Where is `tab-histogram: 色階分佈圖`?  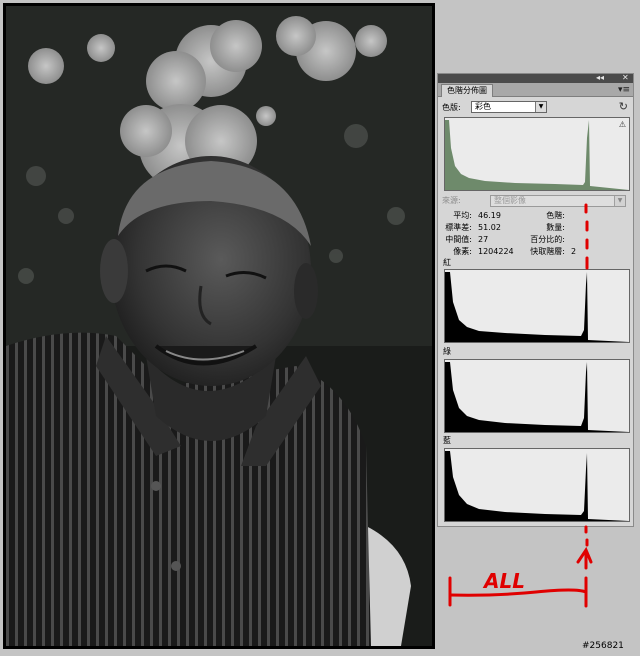 tab-histogram: 色階分佈圖 is located at coordinates (467, 90).